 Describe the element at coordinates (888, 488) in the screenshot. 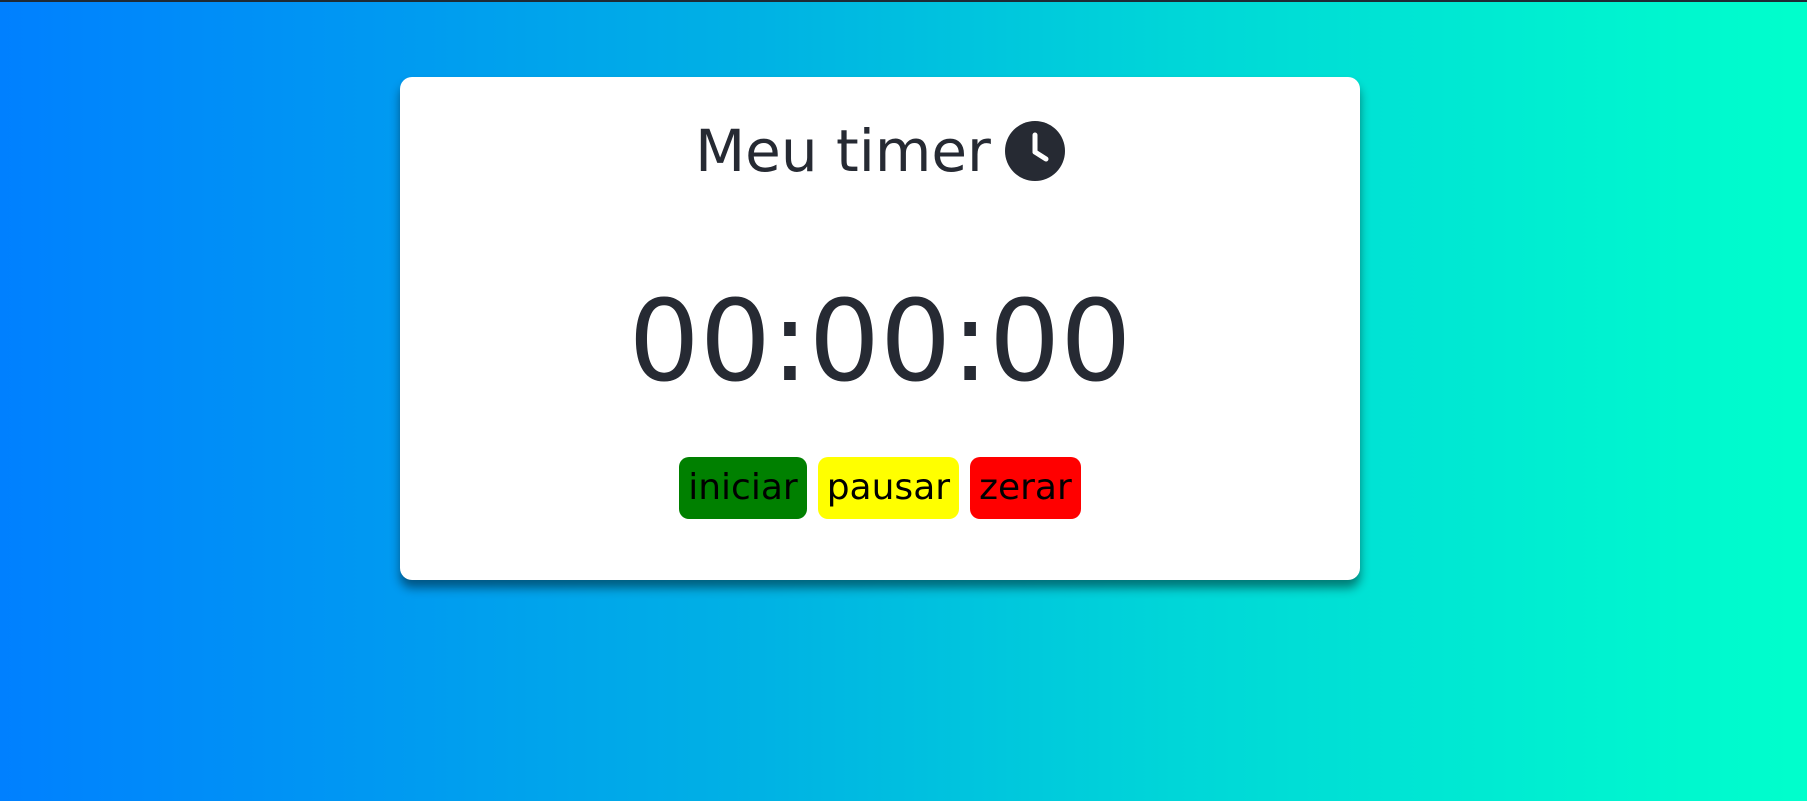

I see `pause-button: pausar` at that location.